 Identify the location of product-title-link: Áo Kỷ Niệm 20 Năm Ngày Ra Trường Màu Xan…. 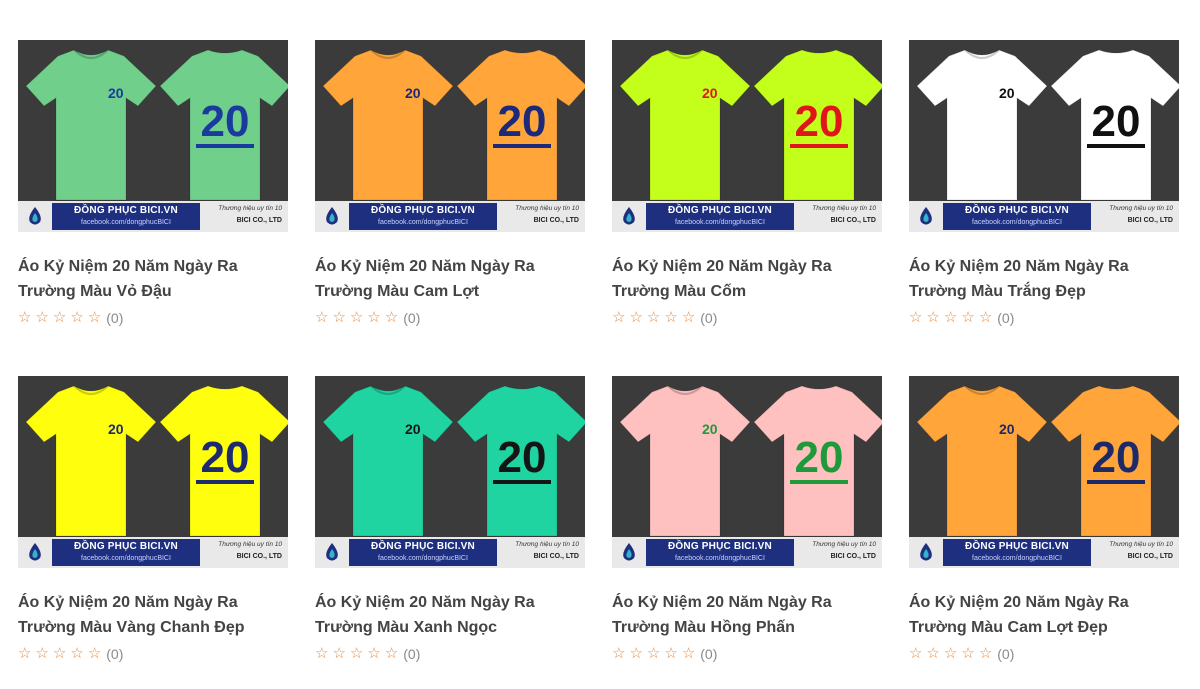
(450, 615).